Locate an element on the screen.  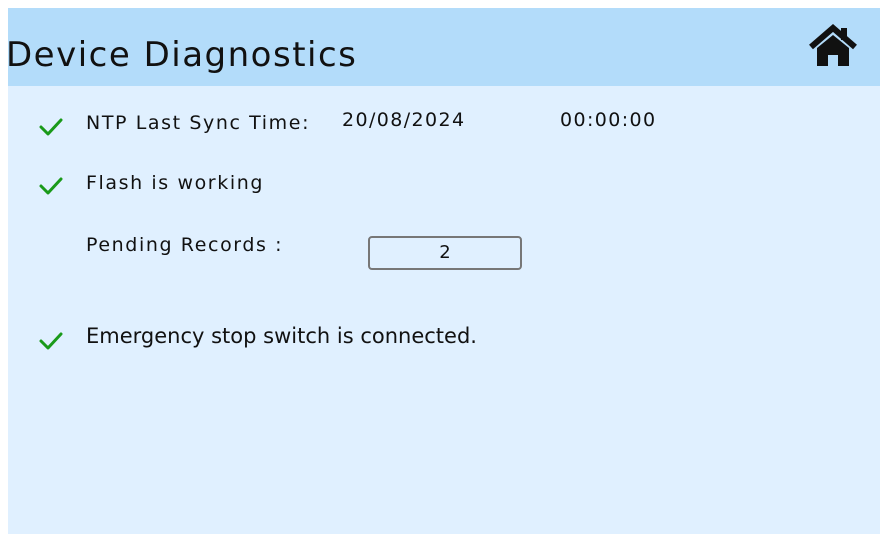
ntp-sync-time: 00:00:00 is located at coordinates (608, 120).